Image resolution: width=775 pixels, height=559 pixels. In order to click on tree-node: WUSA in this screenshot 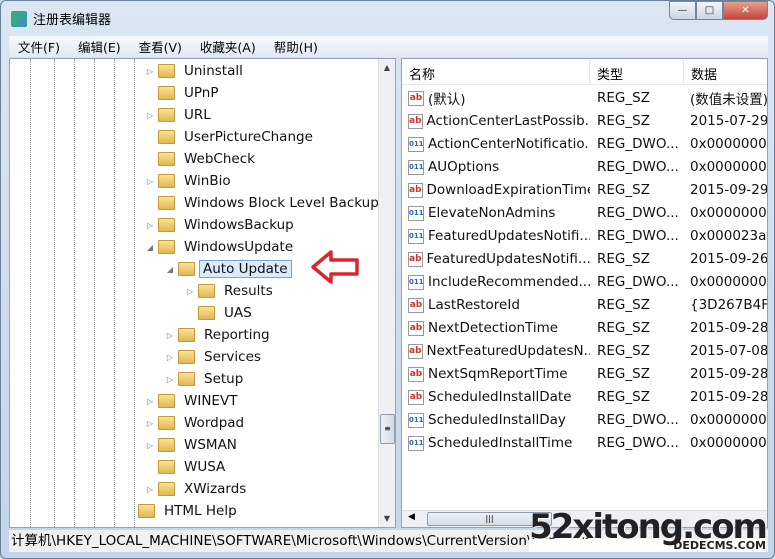, I will do `click(187, 467)`.